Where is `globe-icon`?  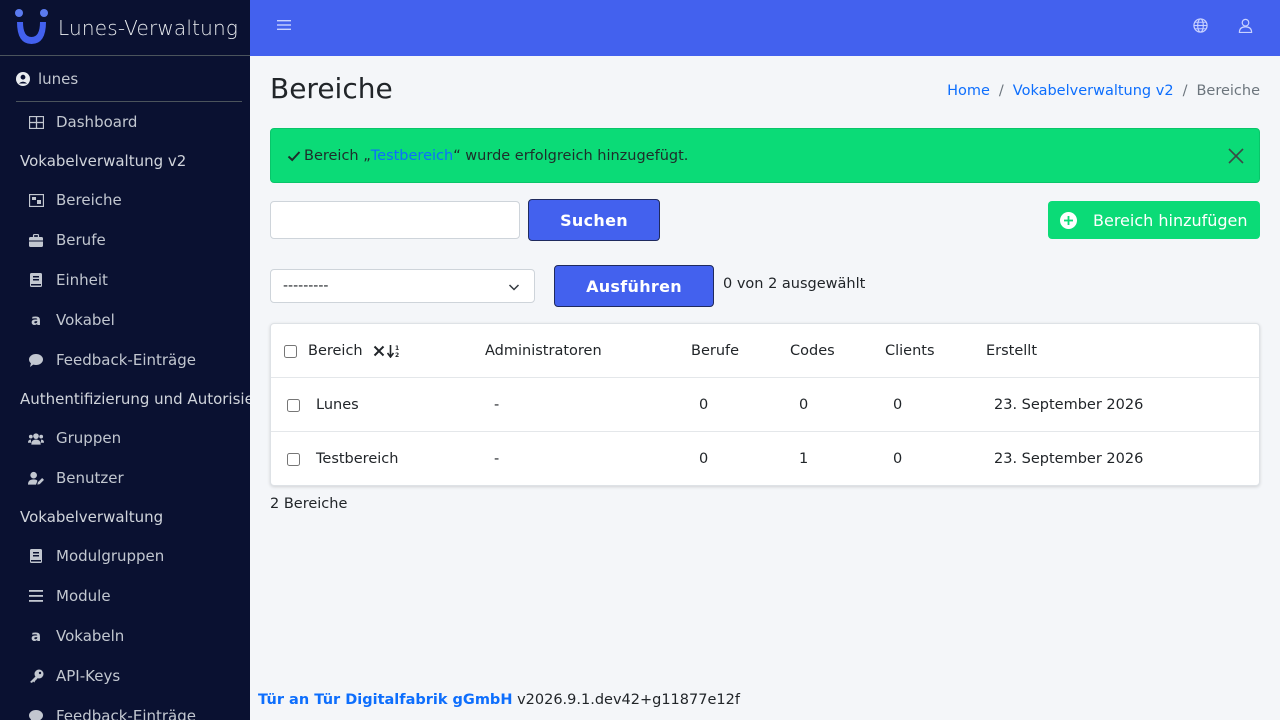 globe-icon is located at coordinates (1200, 25).